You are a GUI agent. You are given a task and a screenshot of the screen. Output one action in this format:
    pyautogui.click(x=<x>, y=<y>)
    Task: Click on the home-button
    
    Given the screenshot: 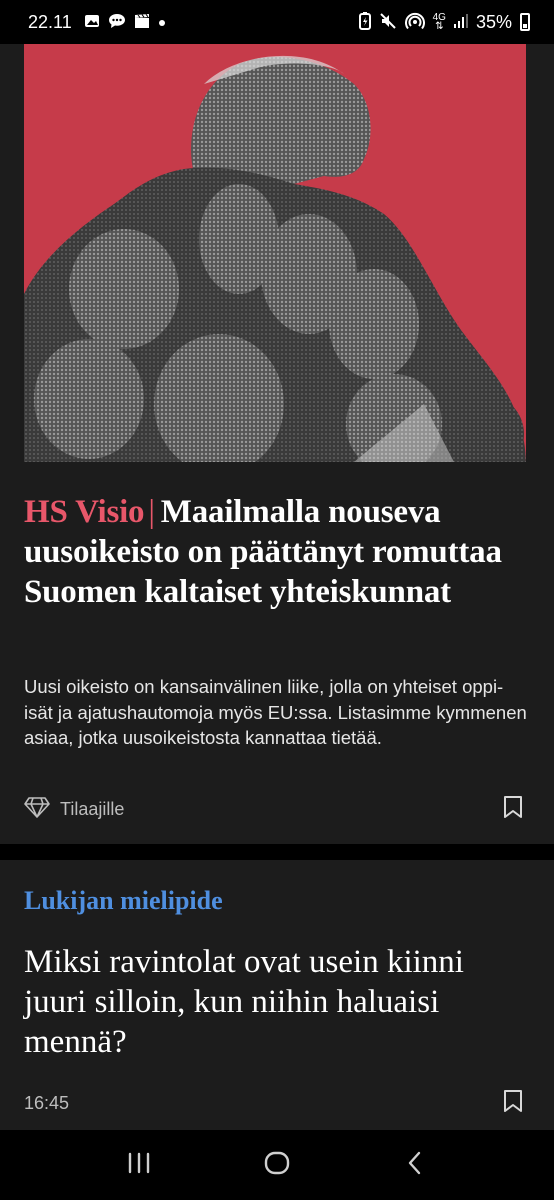 What is the action you would take?
    pyautogui.click(x=277, y=1165)
    